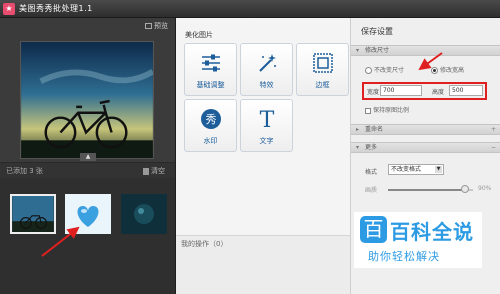 Image resolution: width=500 pixels, height=294 pixels. Describe the element at coordinates (323, 63) in the screenshot. I see `frame-icon` at that location.